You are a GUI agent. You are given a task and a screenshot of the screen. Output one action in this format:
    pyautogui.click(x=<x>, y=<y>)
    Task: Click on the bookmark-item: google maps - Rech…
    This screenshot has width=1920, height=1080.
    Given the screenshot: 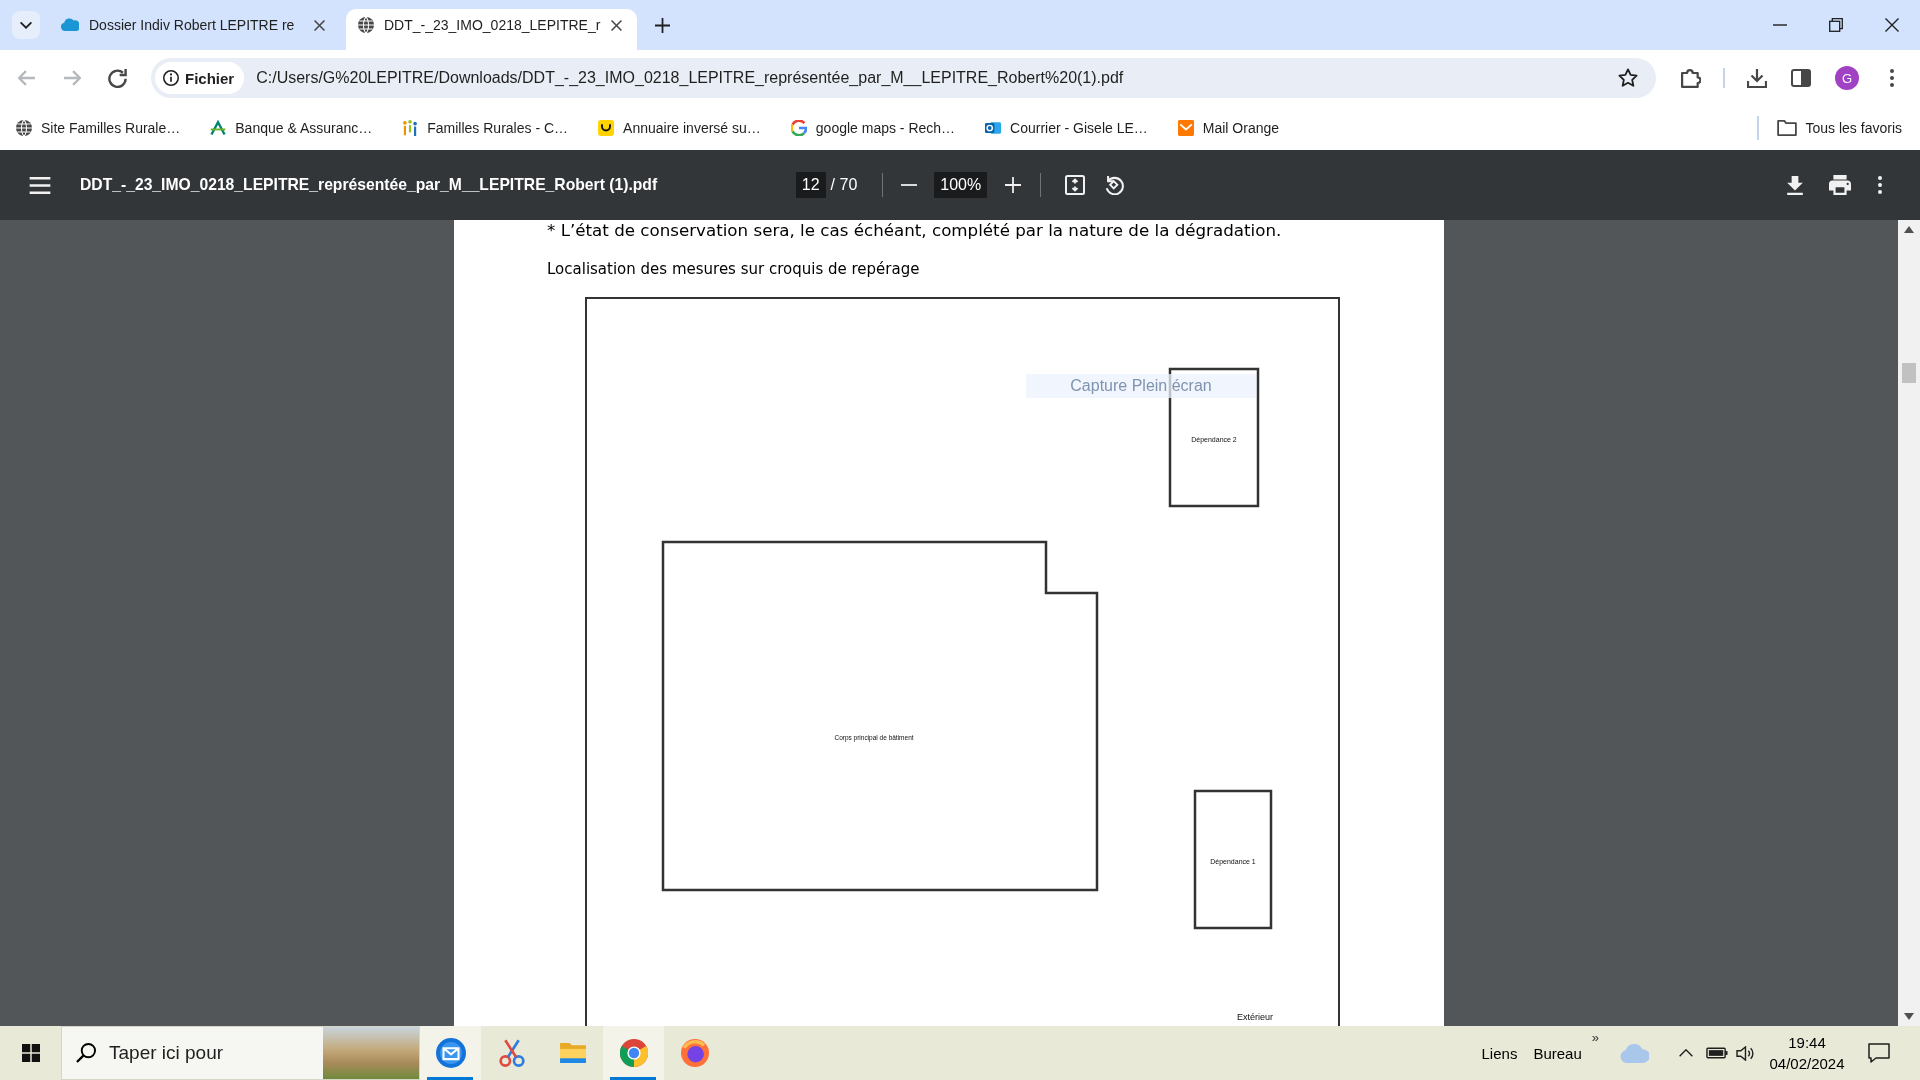 What is the action you would take?
    pyautogui.click(x=873, y=128)
    